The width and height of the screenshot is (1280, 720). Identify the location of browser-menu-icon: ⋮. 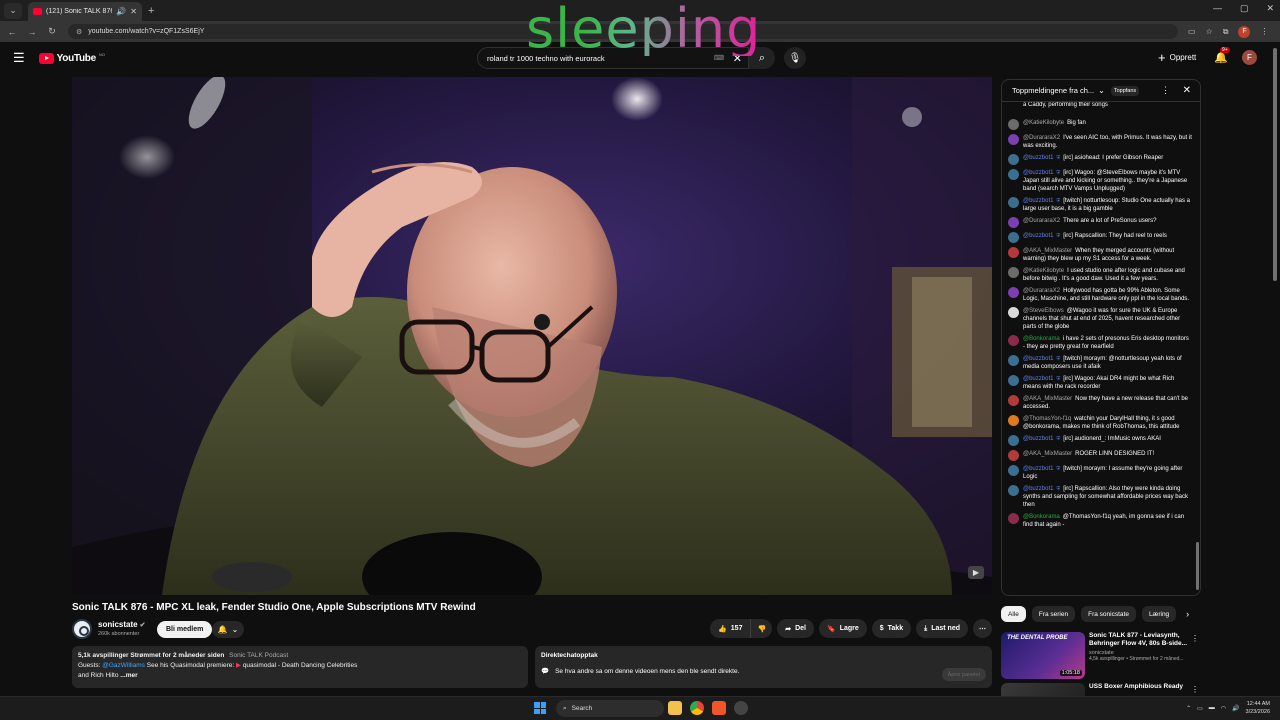
(1264, 31).